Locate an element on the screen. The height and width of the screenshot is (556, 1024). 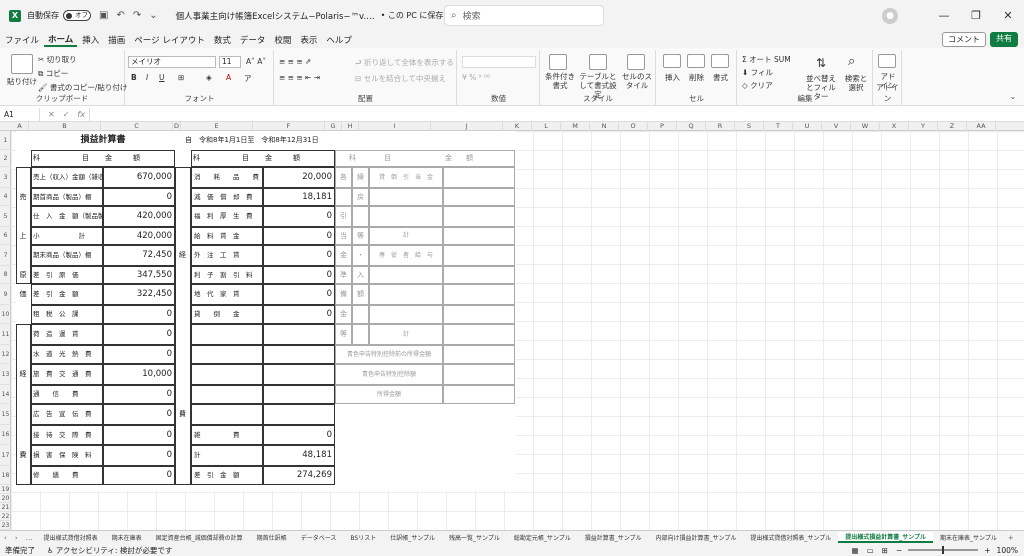
column-header: Y is located at coordinates (923, 126).